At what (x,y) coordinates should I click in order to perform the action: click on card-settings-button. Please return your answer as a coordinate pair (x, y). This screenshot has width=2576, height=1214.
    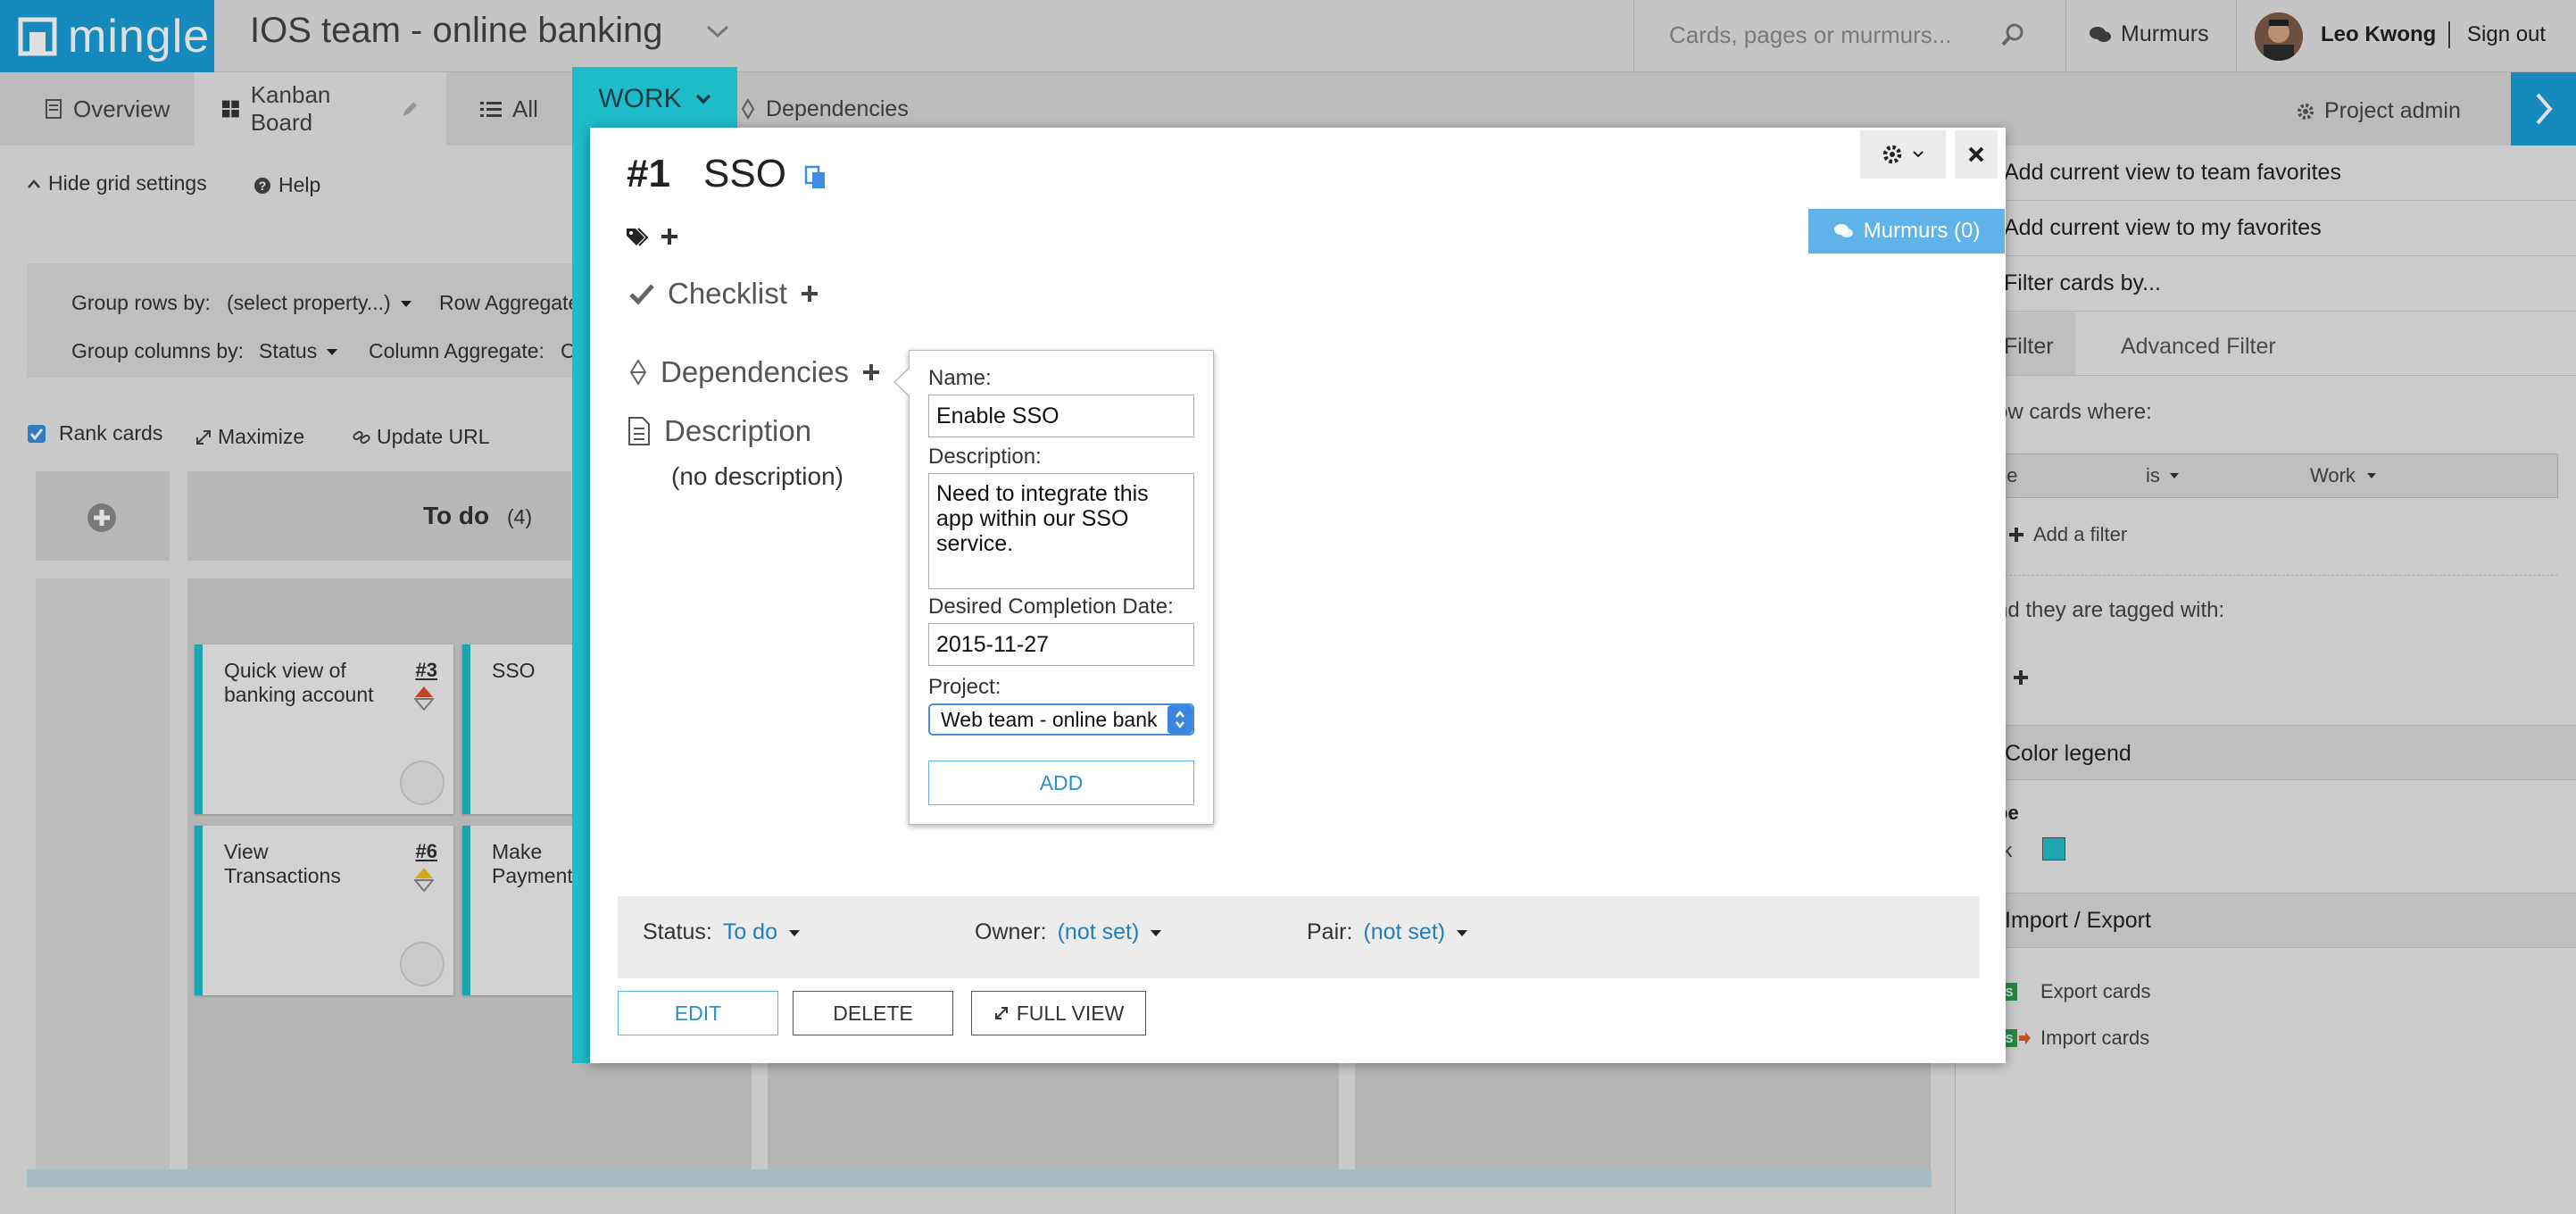
    Looking at the image, I should click on (1903, 154).